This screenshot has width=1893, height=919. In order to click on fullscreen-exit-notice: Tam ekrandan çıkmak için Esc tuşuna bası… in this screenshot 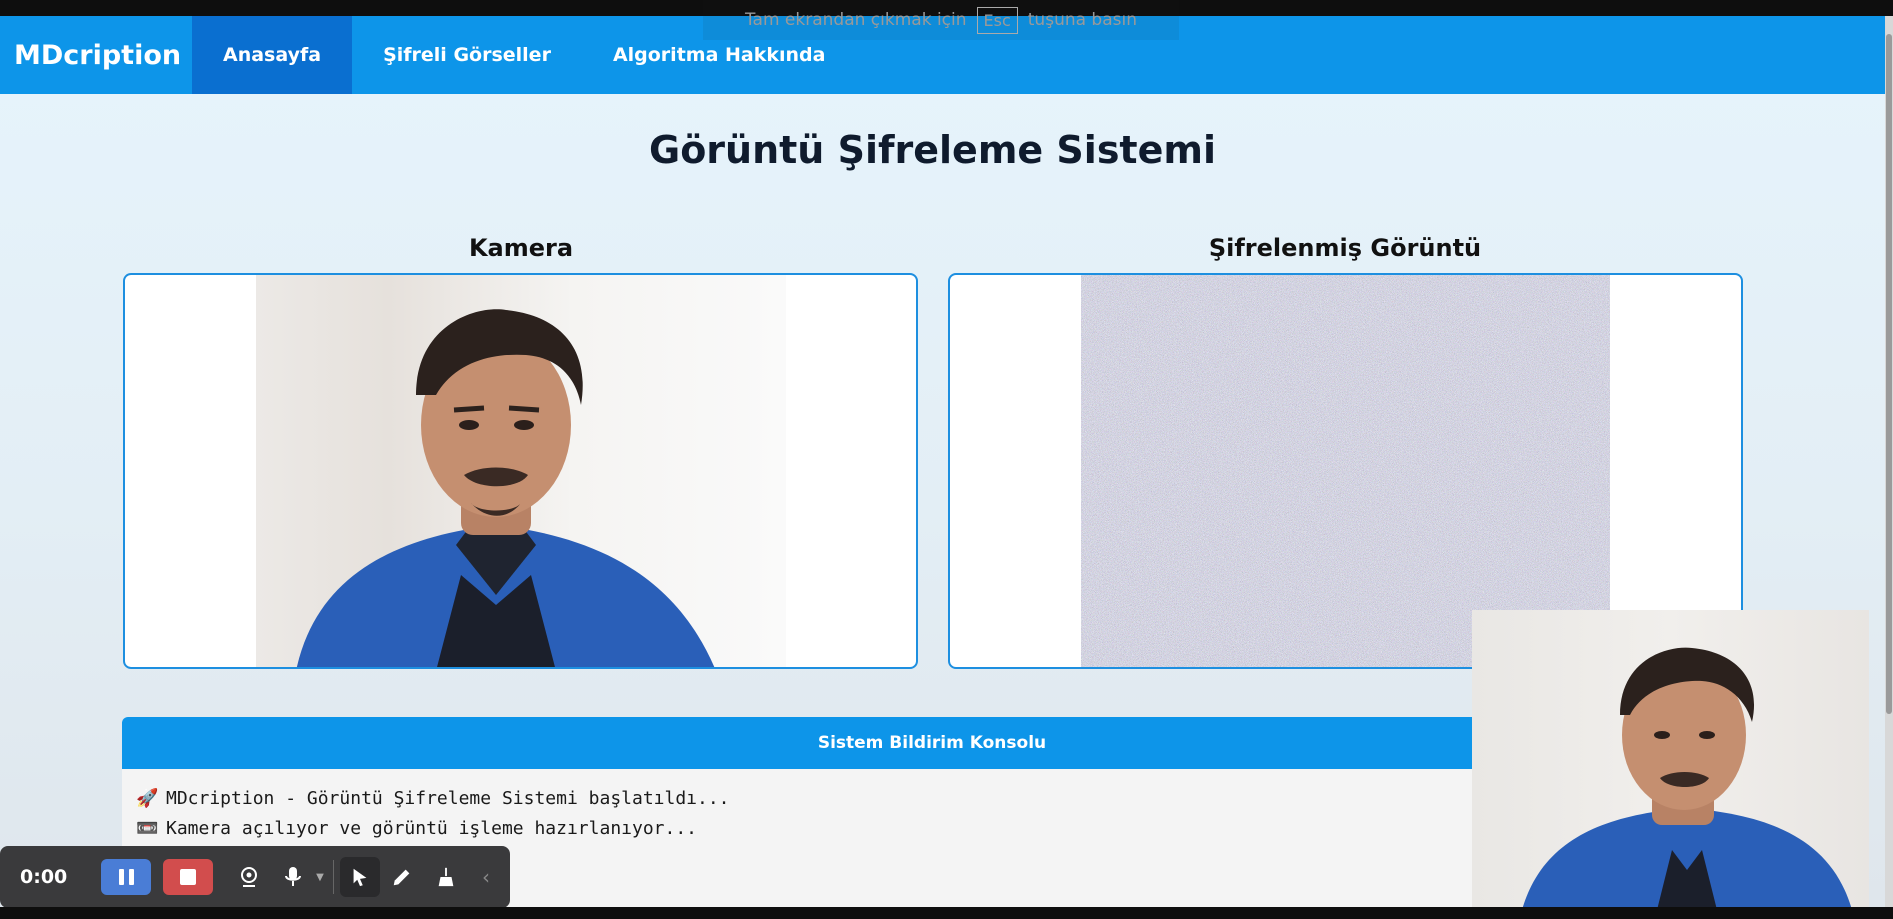, I will do `click(941, 20)`.